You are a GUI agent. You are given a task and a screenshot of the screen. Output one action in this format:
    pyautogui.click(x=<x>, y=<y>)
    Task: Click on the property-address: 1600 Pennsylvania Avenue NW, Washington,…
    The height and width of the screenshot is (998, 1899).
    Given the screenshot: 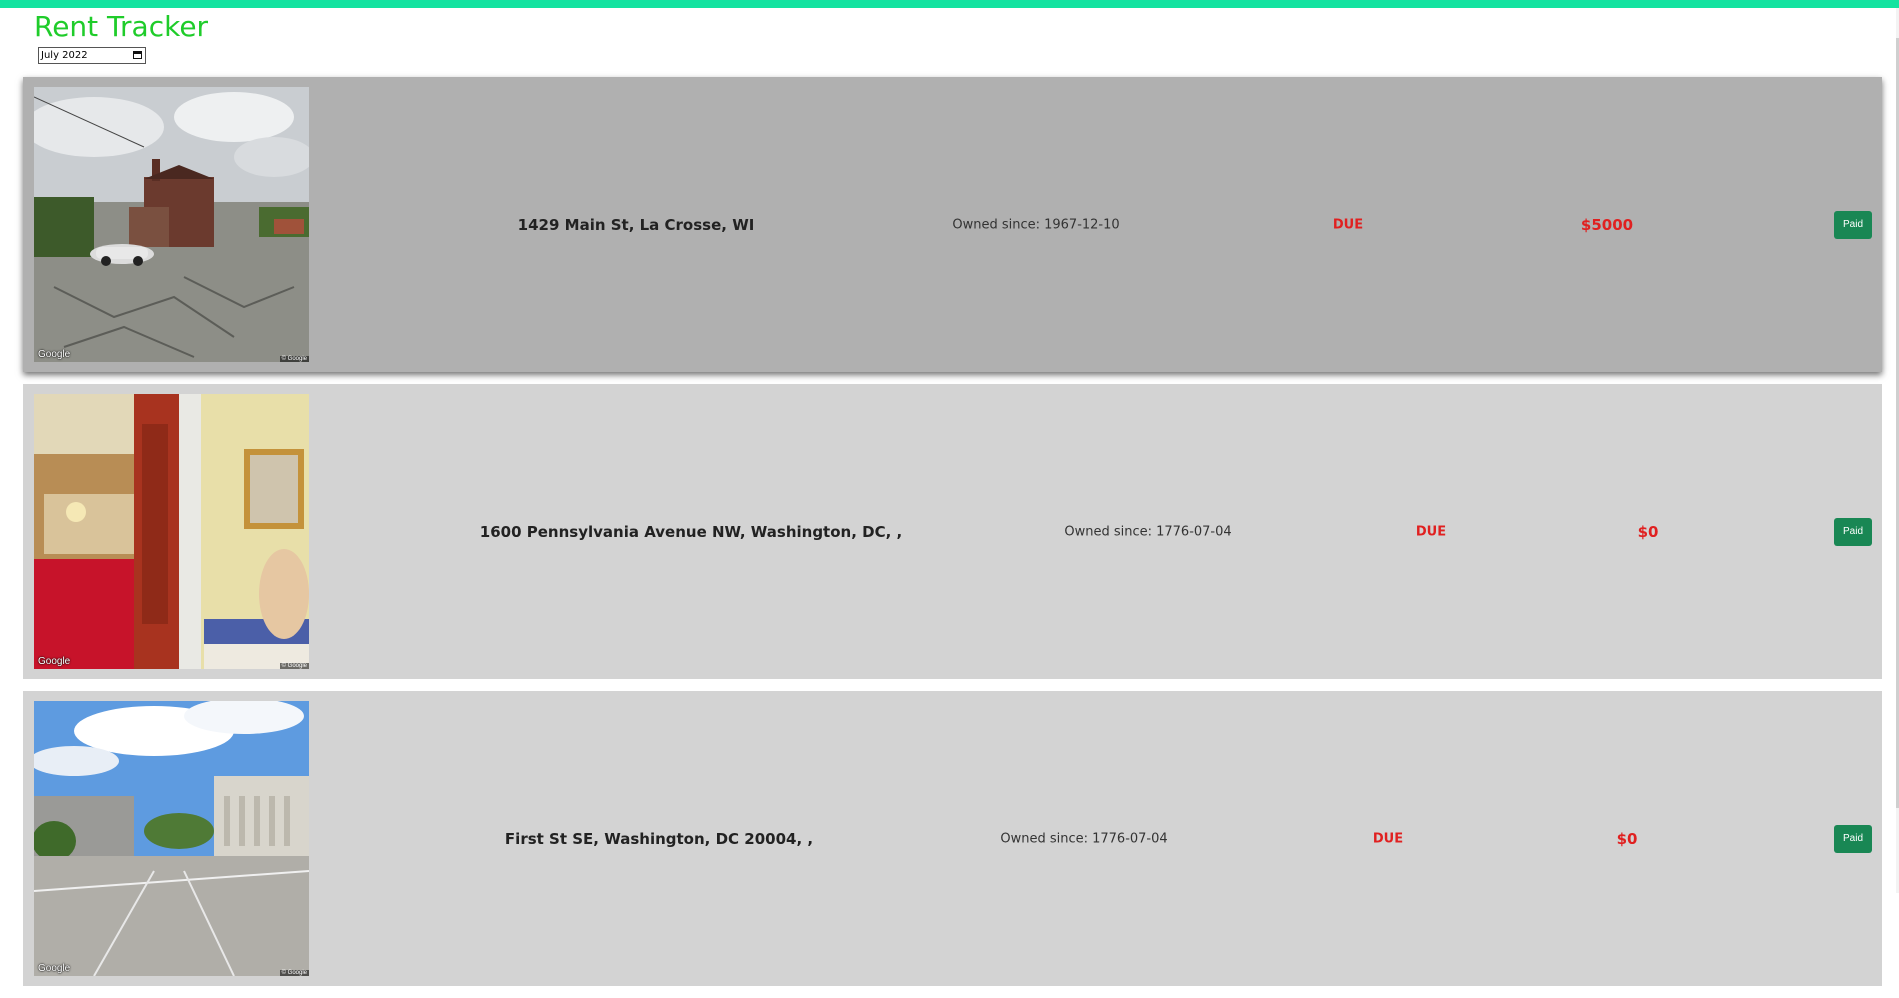 What is the action you would take?
    pyautogui.click(x=691, y=531)
    